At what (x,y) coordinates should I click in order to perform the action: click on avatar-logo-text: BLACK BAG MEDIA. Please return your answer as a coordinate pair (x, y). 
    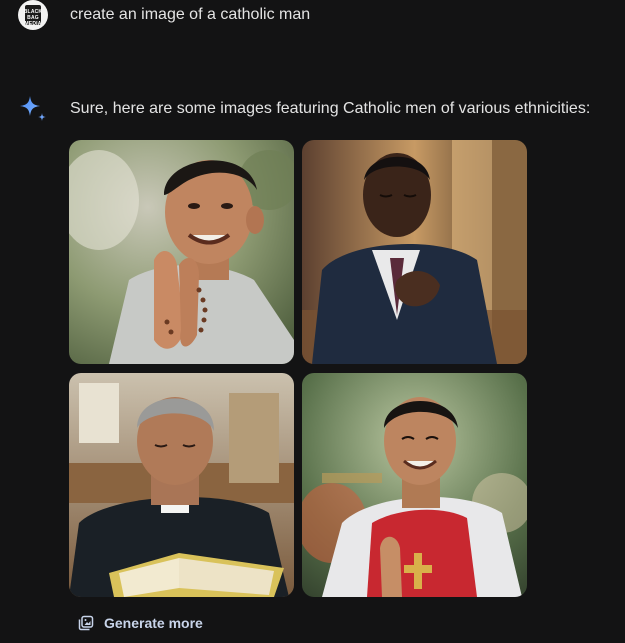
    Looking at the image, I should click on (33, 18).